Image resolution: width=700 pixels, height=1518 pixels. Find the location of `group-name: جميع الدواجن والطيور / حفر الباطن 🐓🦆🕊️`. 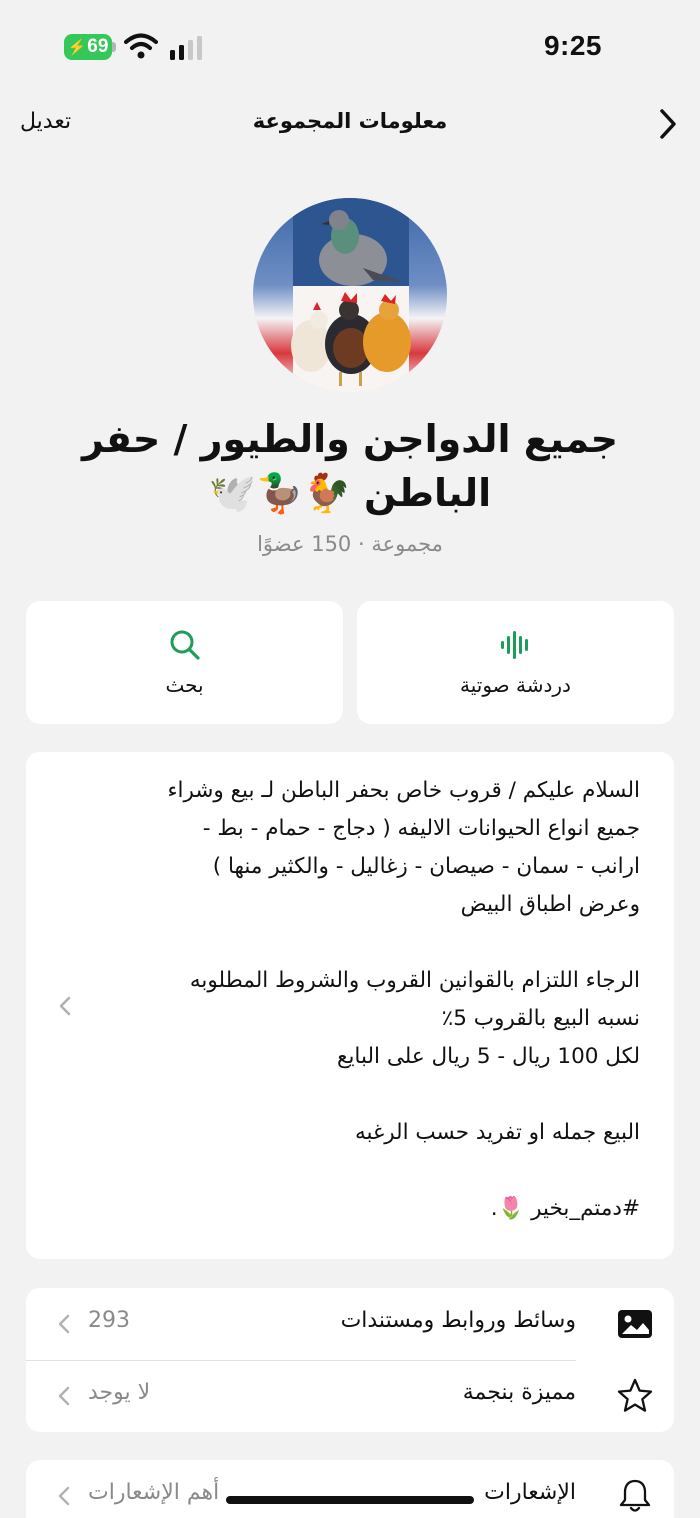

group-name: جميع الدواجن والطيور / حفر الباطن 🐓🦆🕊️ is located at coordinates (350, 466).